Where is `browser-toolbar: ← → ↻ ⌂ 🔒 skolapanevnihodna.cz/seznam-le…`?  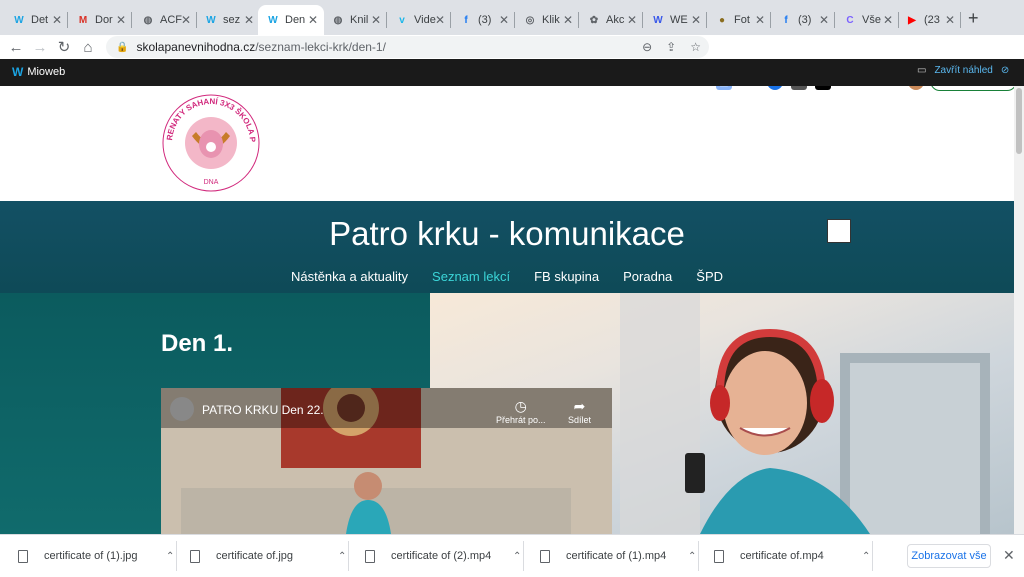
browser-toolbar: ← → ↻ ⌂ 🔒 skolapanevnihodna.cz/seznam-le… is located at coordinates (512, 63).